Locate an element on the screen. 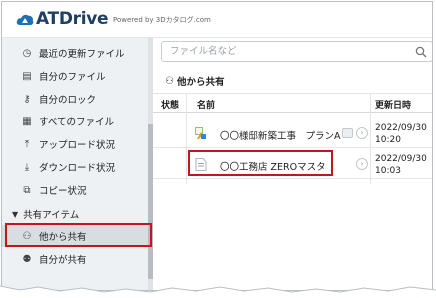 The image size is (436, 298). cloud-logo-icon is located at coordinates (25, 19).